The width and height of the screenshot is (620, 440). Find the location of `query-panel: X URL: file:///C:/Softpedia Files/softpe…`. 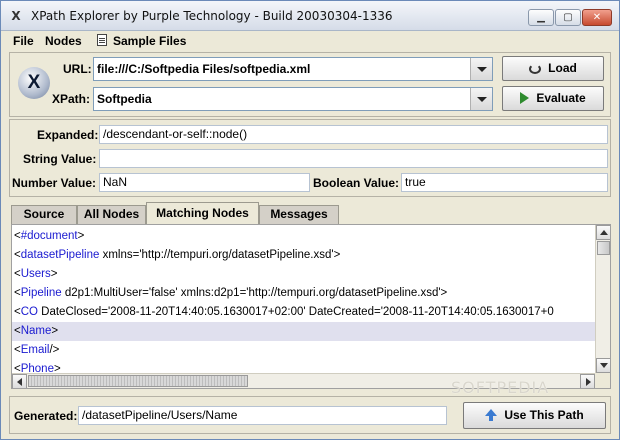

query-panel: X URL: file:///C:/Softpedia Files/softpe… is located at coordinates (310, 84).